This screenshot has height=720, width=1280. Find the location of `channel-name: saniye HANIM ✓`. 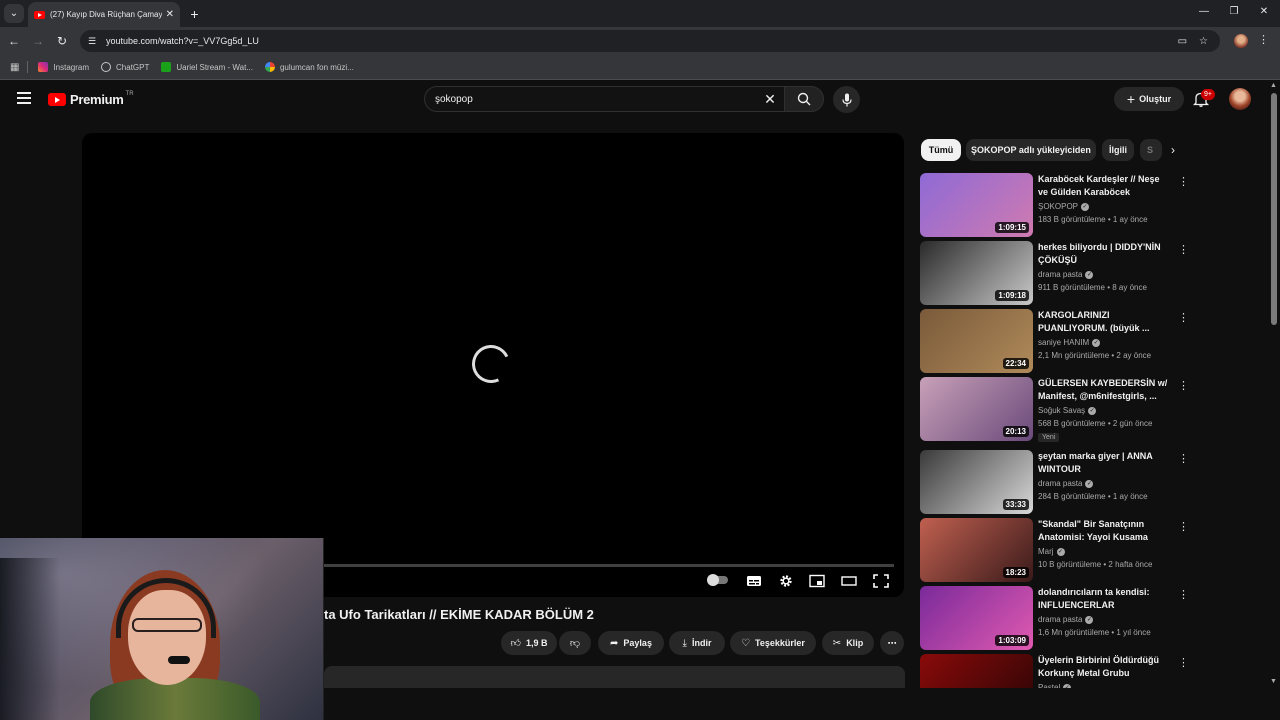

channel-name: saniye HANIM ✓ is located at coordinates (1069, 342).